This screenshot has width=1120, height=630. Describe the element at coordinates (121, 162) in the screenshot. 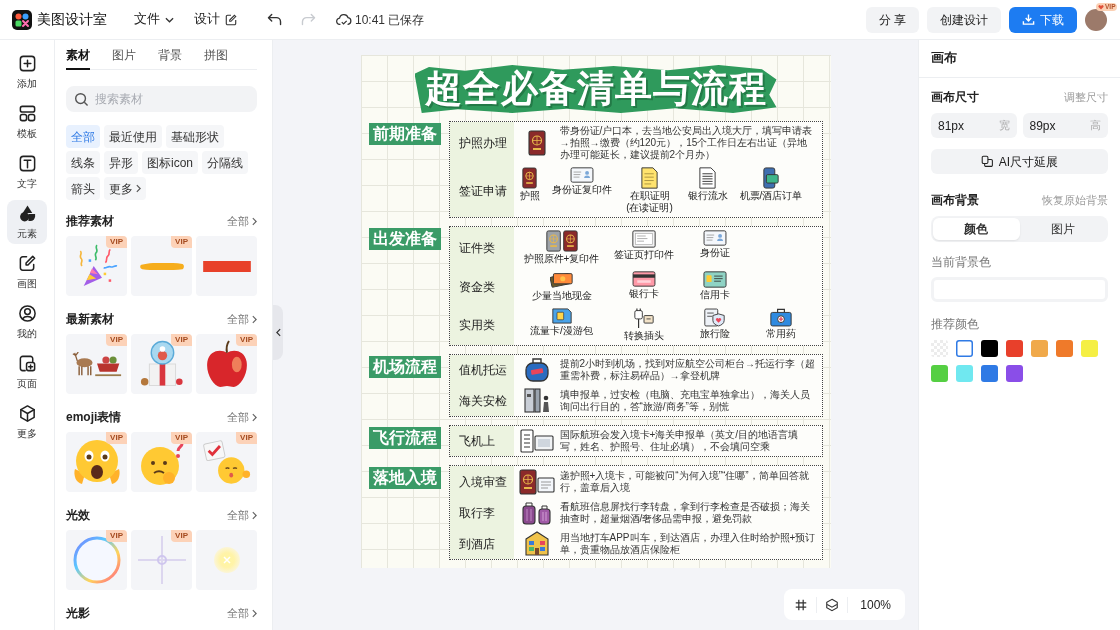

I see `filter-chip: 异形` at that location.